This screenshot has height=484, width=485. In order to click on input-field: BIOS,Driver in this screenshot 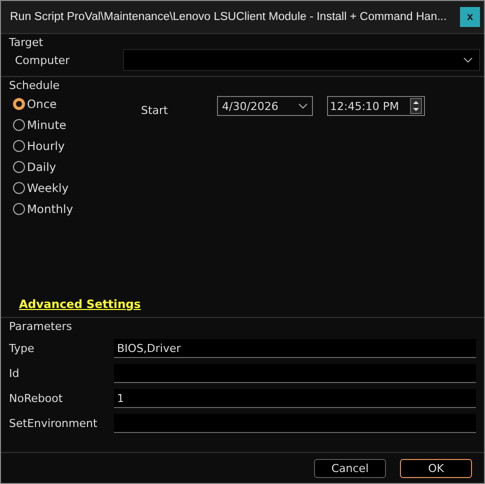, I will do `click(295, 348)`.